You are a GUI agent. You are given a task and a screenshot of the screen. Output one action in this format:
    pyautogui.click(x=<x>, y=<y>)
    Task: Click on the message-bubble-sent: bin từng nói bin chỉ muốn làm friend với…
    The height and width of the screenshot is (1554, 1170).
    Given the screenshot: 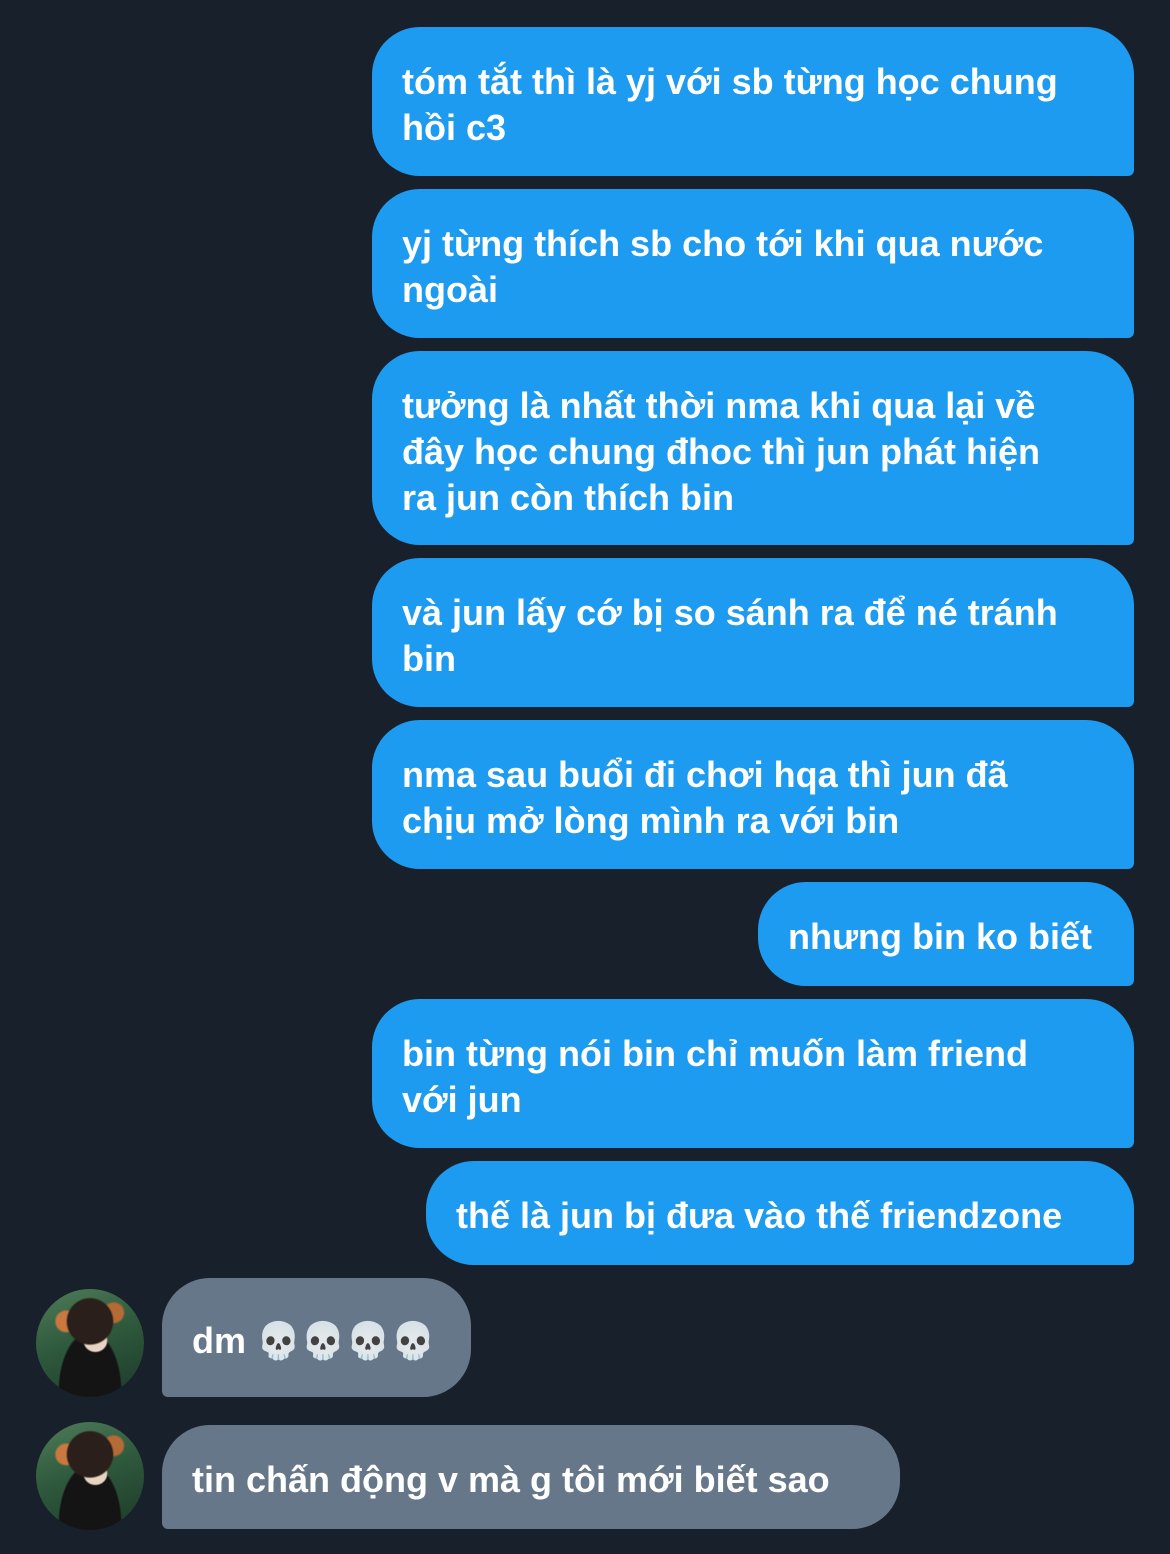 What is the action you would take?
    pyautogui.click(x=753, y=1073)
    